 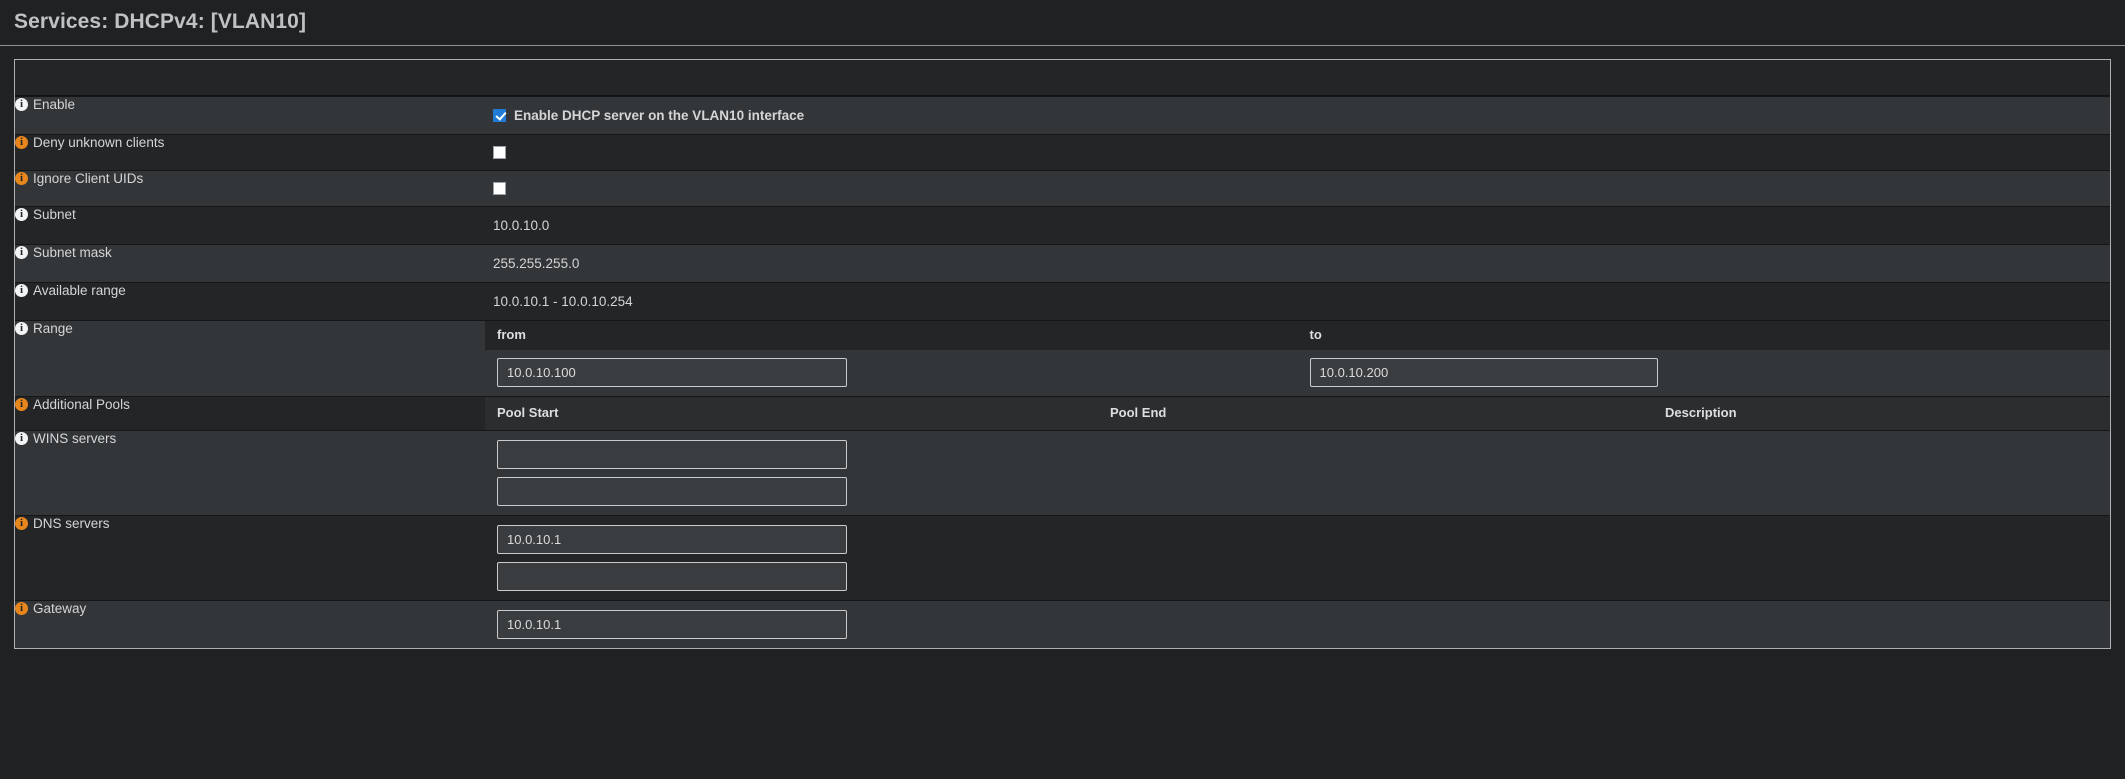 I want to click on label-text: Range, so click(x=53, y=328).